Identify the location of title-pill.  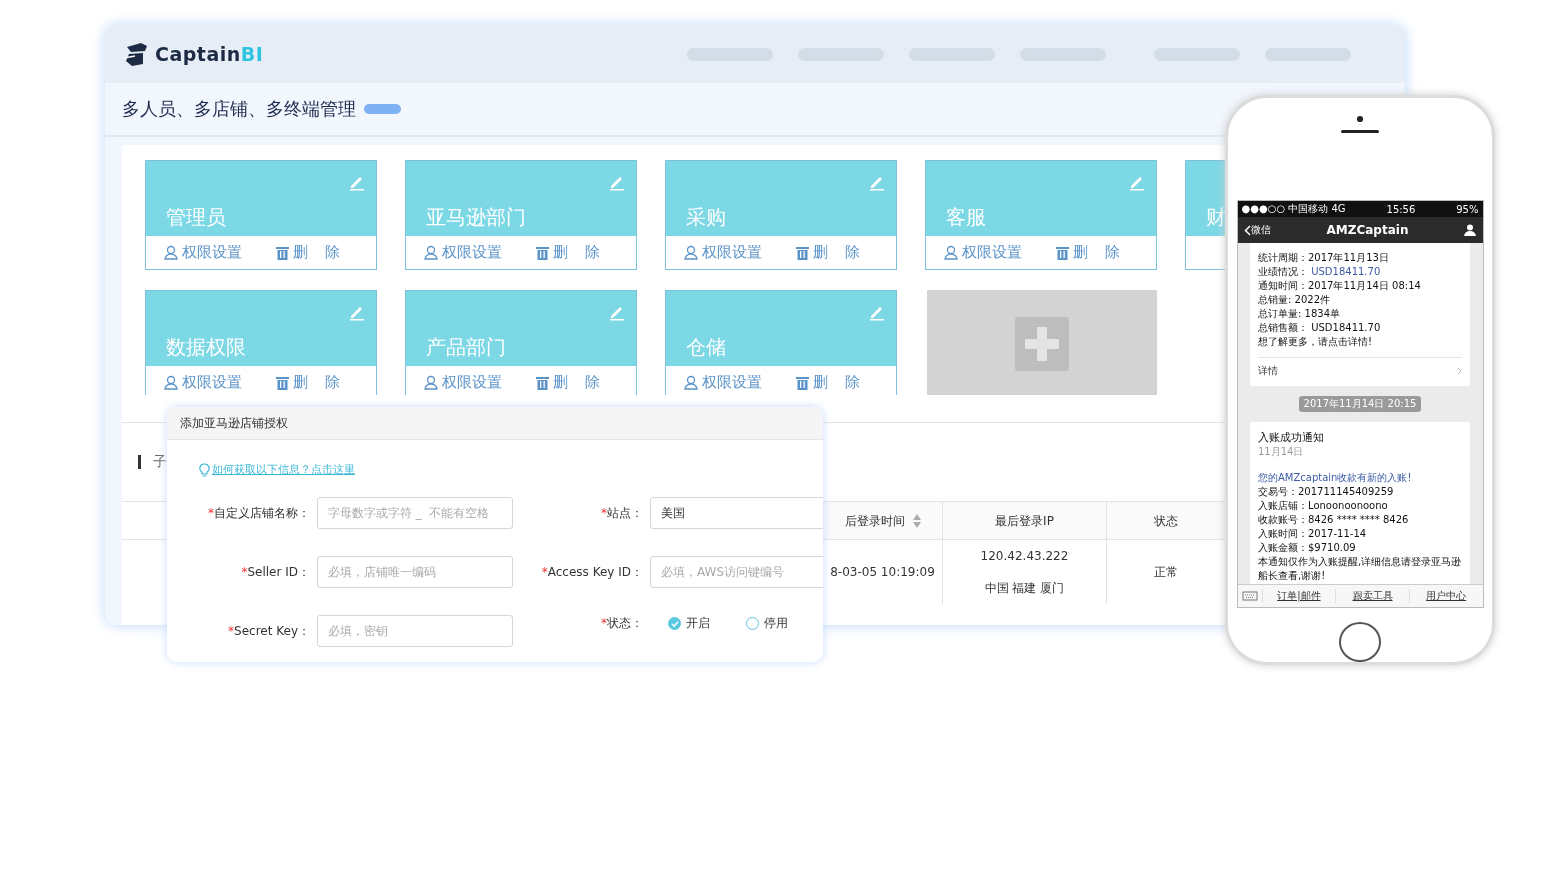
(382, 109).